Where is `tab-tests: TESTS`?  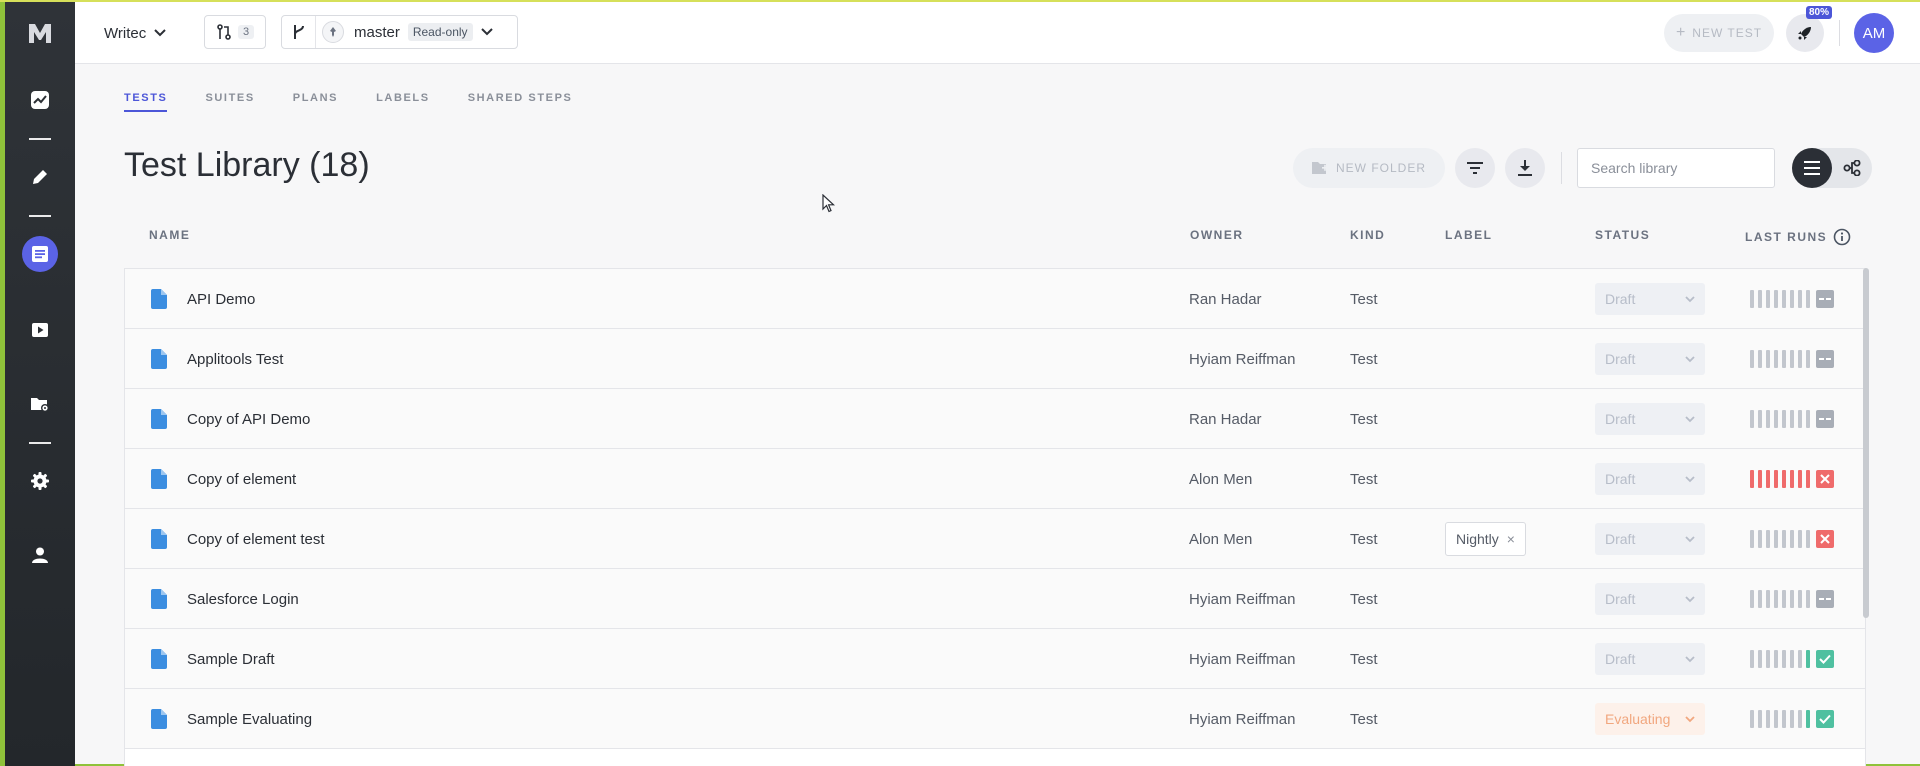 tab-tests: TESTS is located at coordinates (146, 102).